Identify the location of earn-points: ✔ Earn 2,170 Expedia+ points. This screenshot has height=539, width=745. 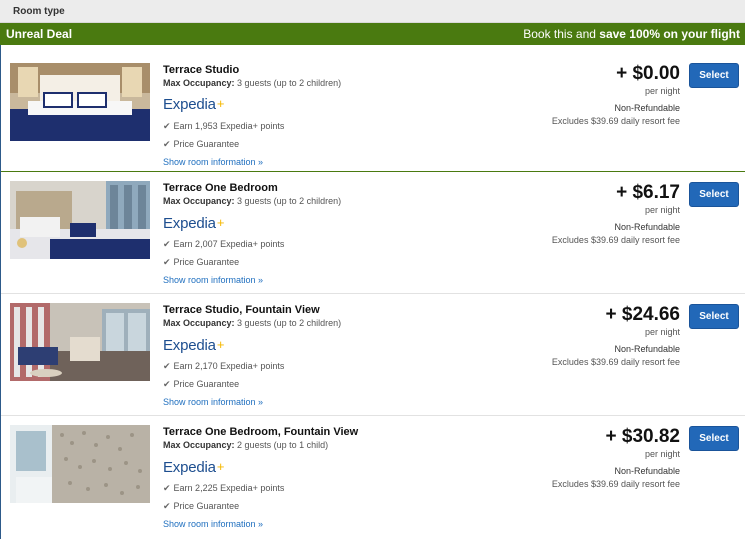
(223, 366).